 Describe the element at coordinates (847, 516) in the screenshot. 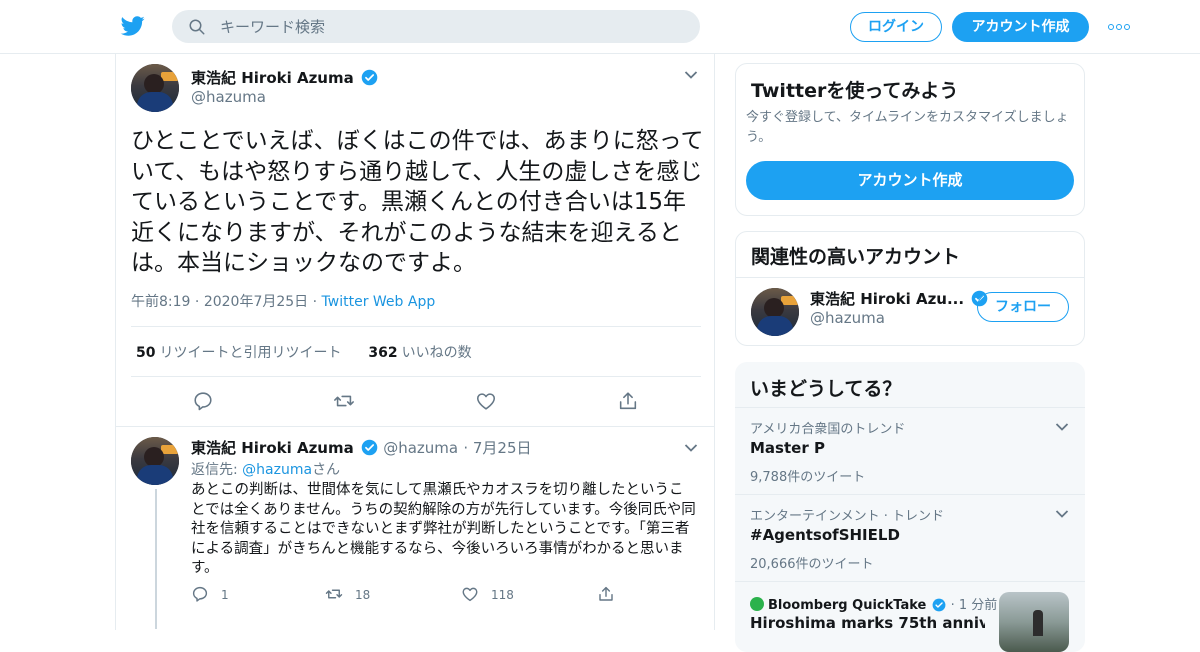

I see `trend-context: エンターテインメント · トレンド` at that location.